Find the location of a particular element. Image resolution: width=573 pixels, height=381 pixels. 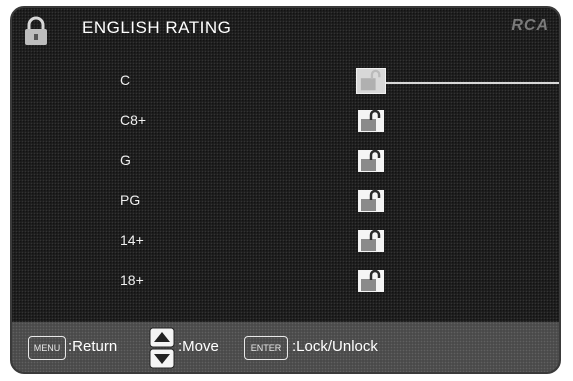

rating-label: C is located at coordinates (125, 80).